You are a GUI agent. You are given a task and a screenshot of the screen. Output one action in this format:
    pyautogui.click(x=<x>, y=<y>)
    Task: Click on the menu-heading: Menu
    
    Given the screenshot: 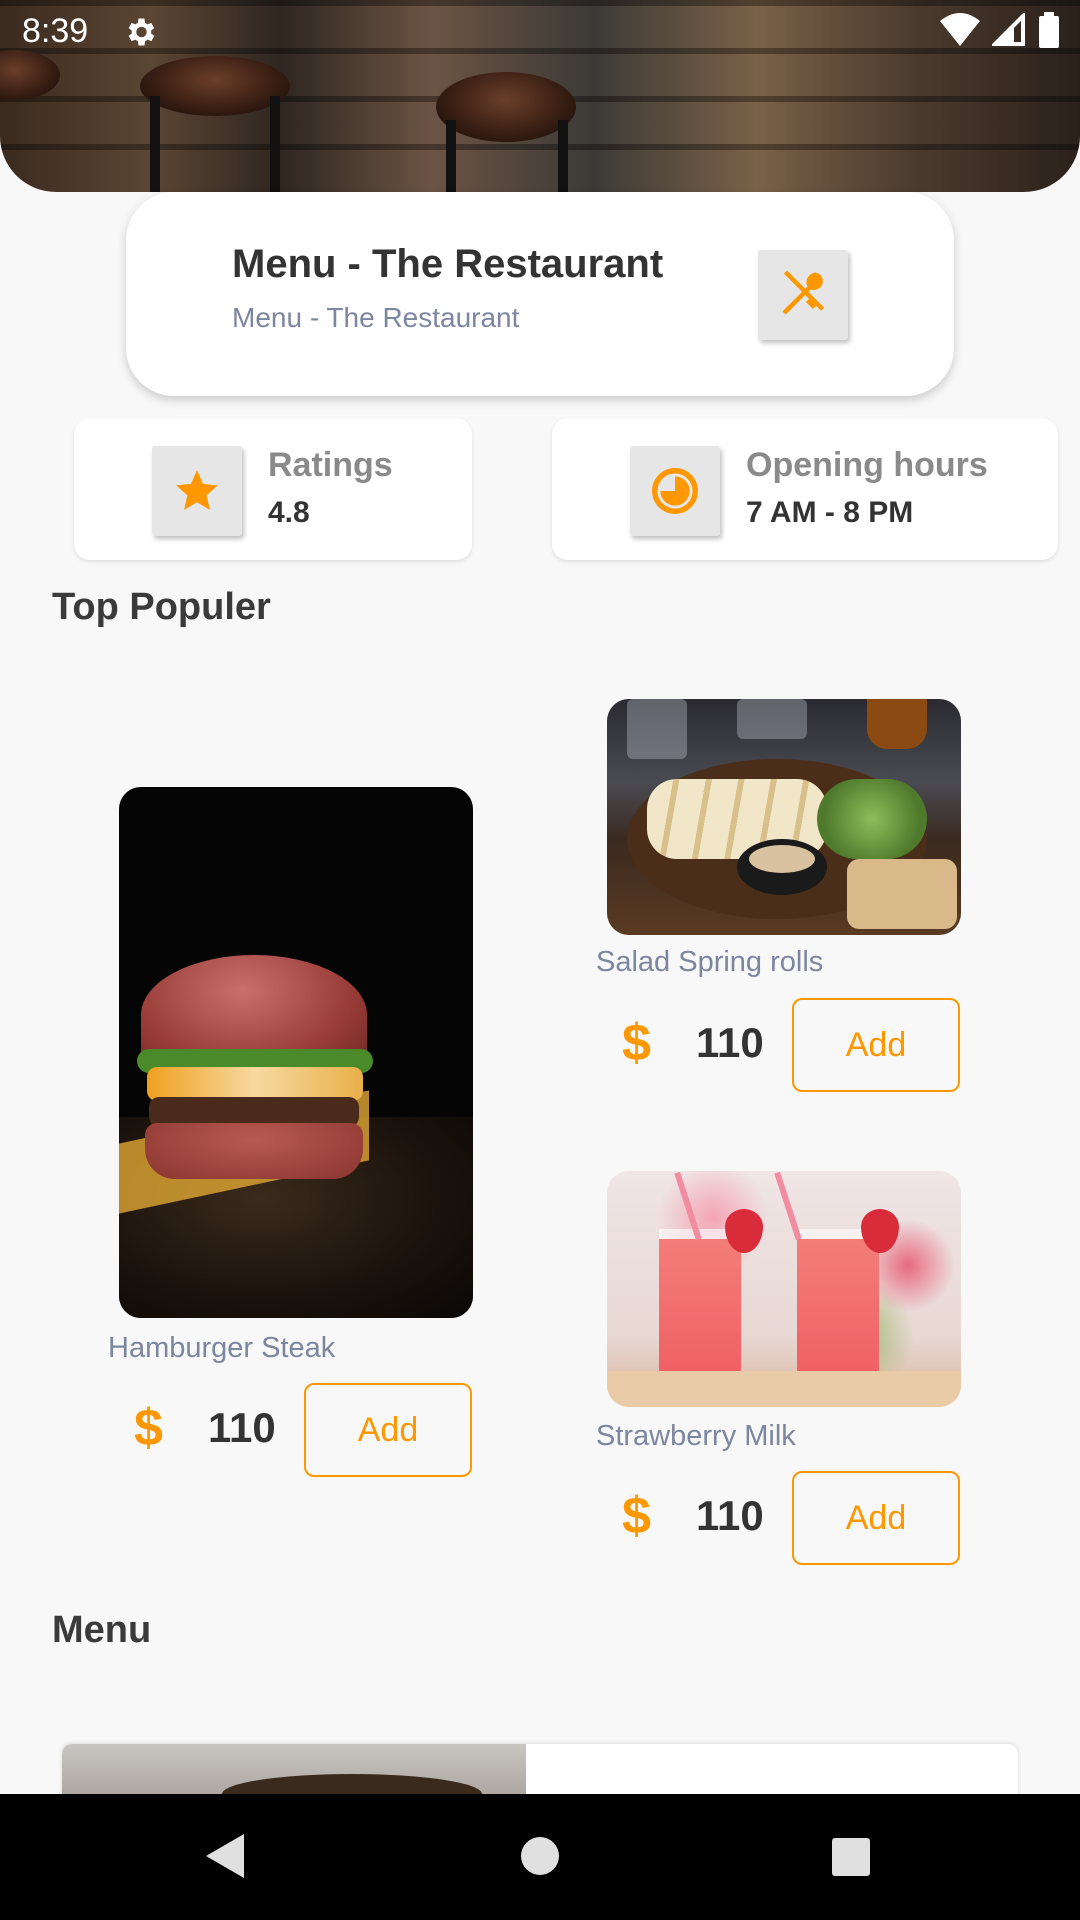 What is the action you would take?
    pyautogui.click(x=102, y=1630)
    